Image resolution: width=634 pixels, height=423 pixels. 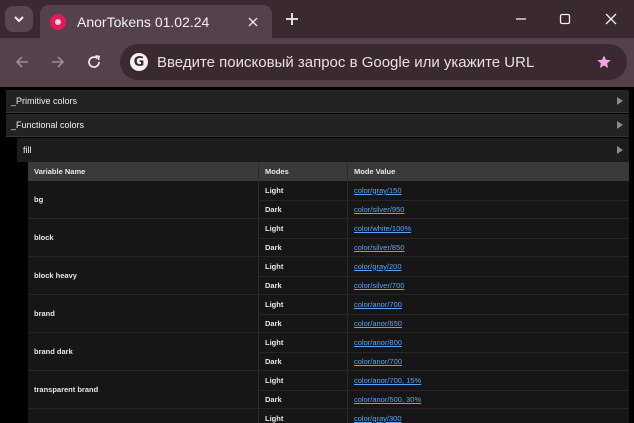 I want to click on variable-name: block heavy, so click(x=143, y=275).